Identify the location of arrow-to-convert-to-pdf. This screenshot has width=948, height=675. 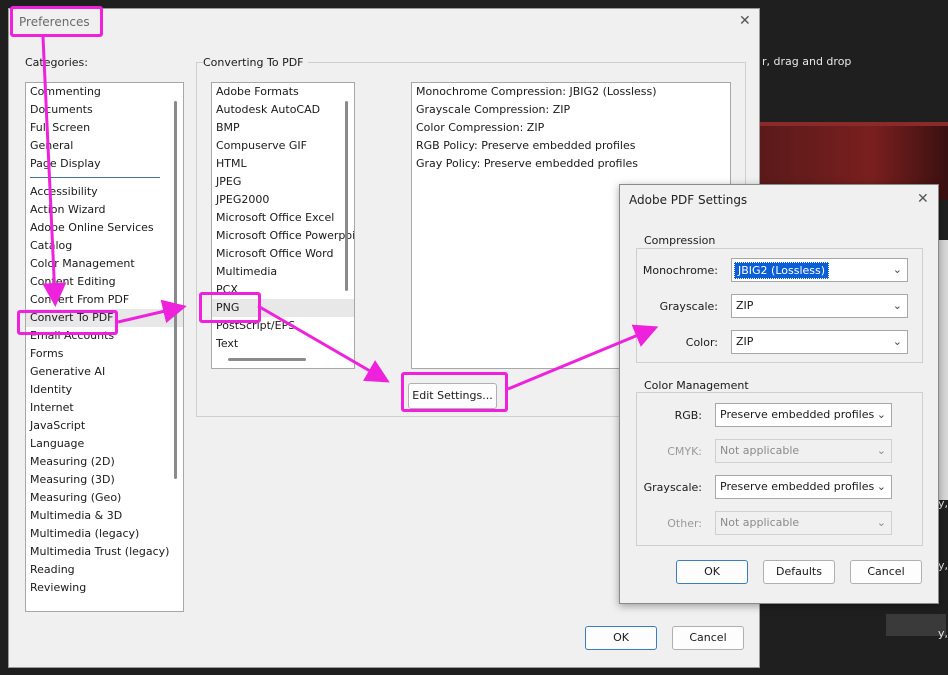
(54, 171).